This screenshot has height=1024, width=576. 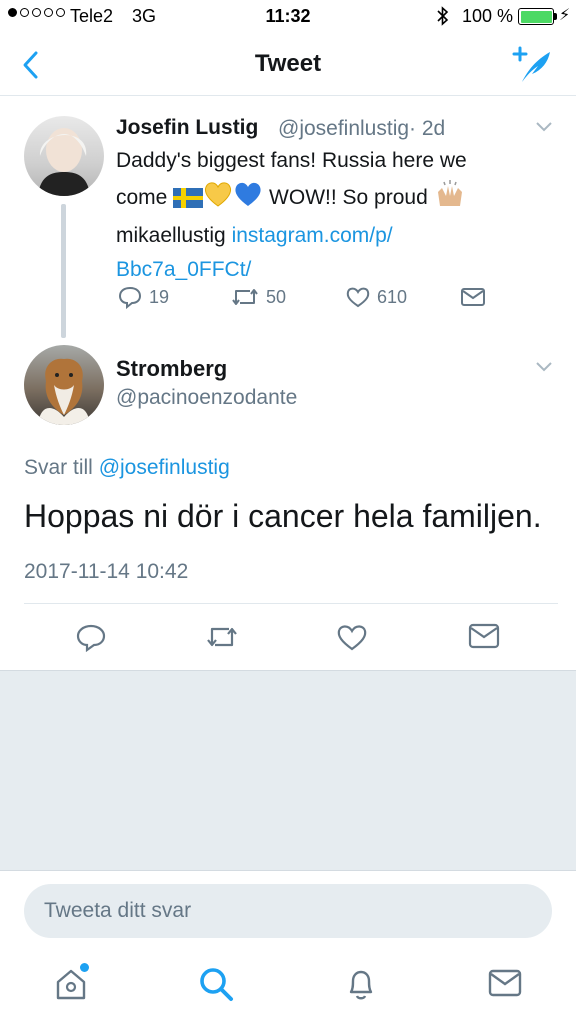 What do you see at coordinates (171, 369) in the screenshot?
I see `tweet-author-name: Stromberg` at bounding box center [171, 369].